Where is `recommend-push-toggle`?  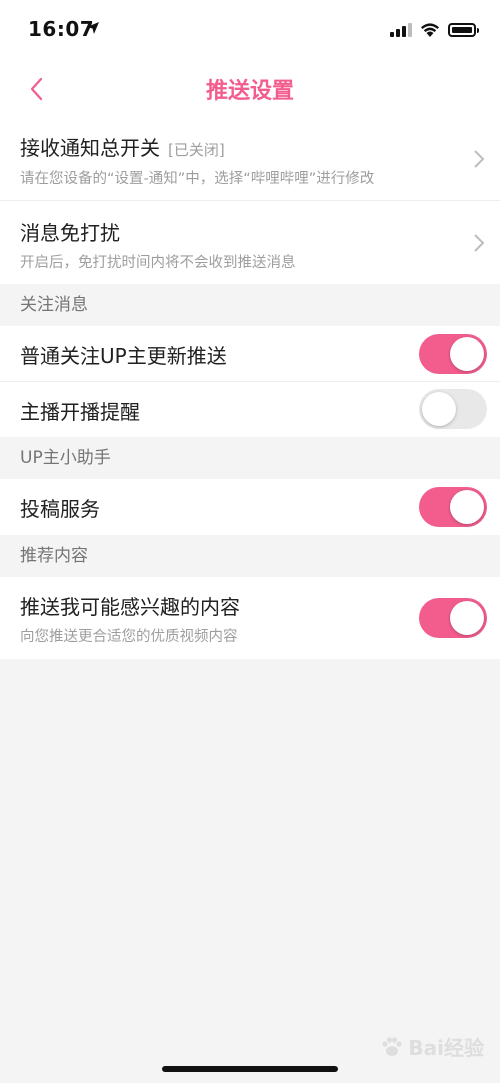 recommend-push-toggle is located at coordinates (453, 618).